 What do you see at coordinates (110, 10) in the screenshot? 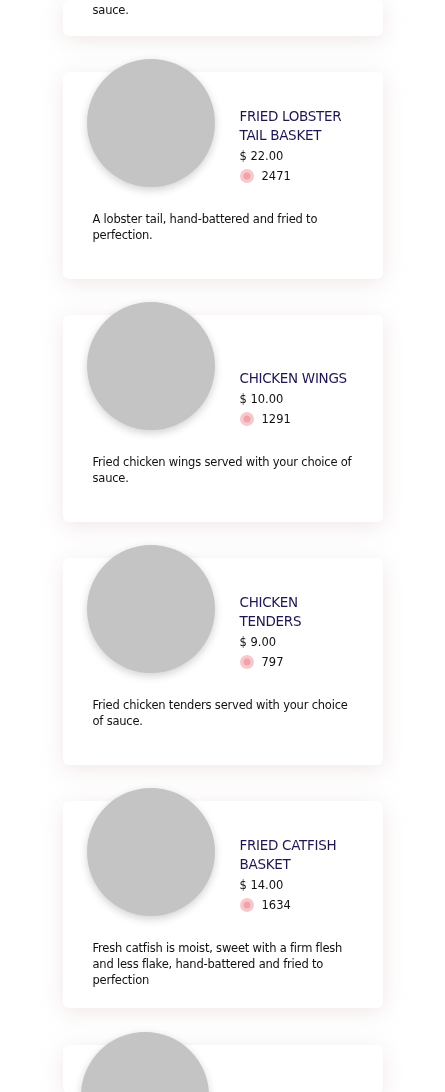
I see `item-description: sauce.` at bounding box center [110, 10].